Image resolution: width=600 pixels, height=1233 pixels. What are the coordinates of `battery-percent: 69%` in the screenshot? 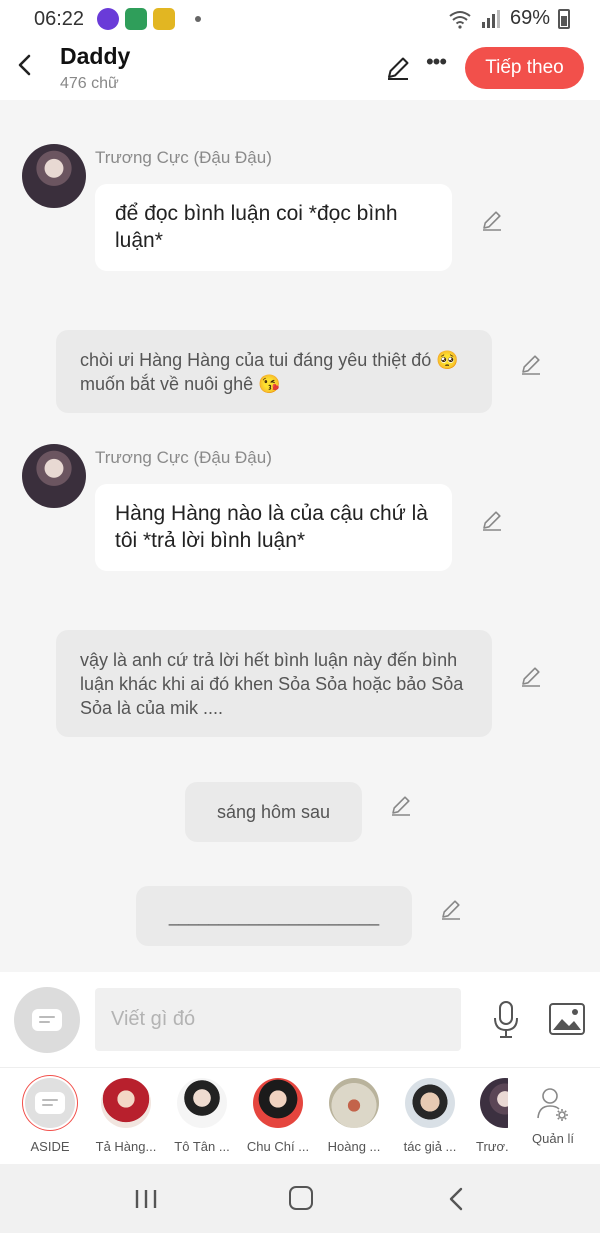 It's located at (529, 18).